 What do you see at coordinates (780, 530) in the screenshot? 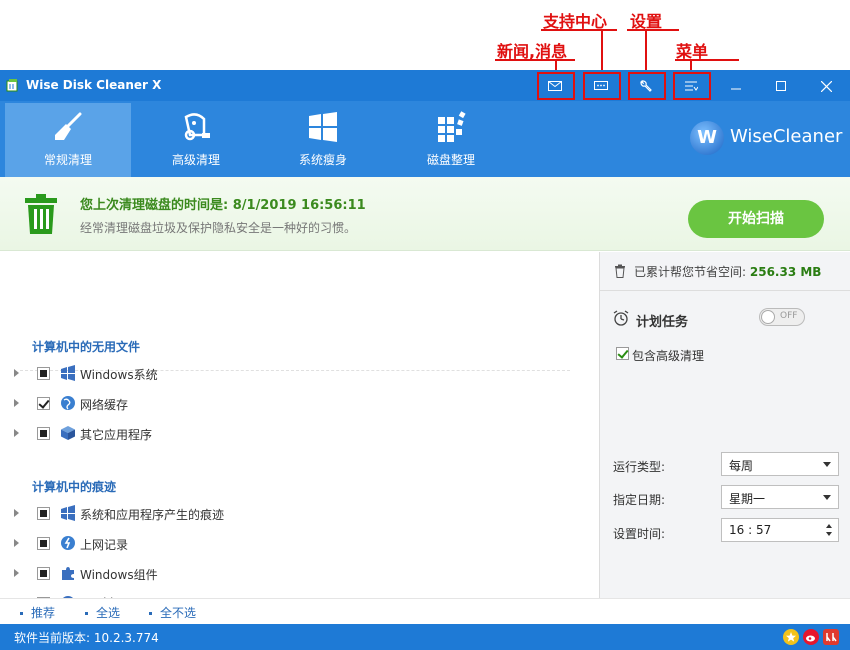
I see `time-stepper: 16 : 57` at bounding box center [780, 530].